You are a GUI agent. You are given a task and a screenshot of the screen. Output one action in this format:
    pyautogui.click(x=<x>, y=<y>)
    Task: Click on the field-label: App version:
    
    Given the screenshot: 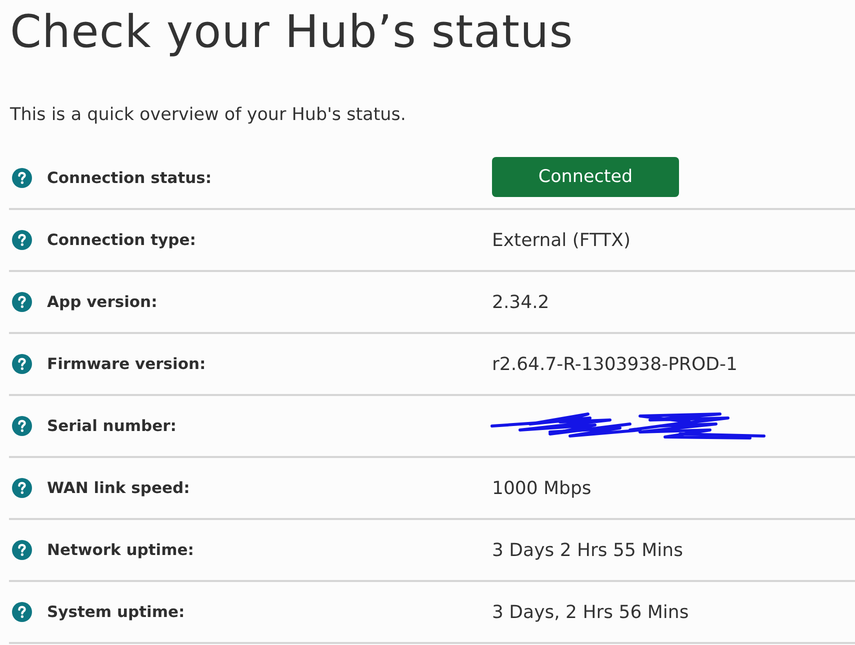 What is the action you would take?
    pyautogui.click(x=102, y=302)
    